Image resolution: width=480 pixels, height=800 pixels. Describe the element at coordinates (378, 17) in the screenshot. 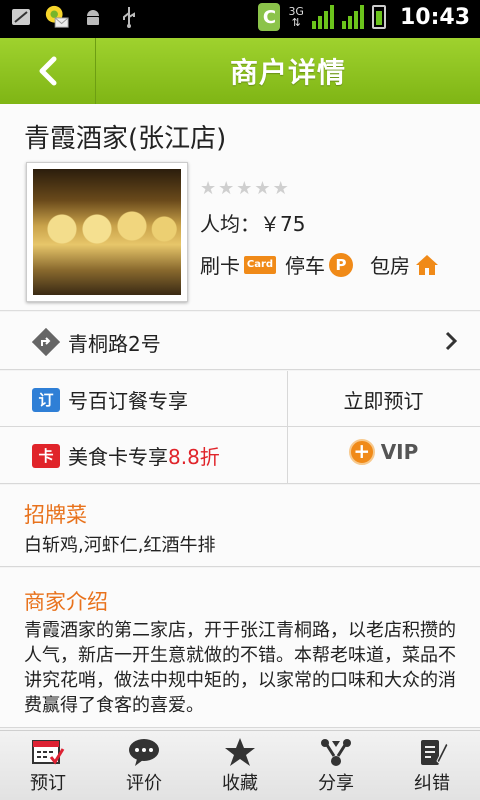

I see `battery-icon` at that location.